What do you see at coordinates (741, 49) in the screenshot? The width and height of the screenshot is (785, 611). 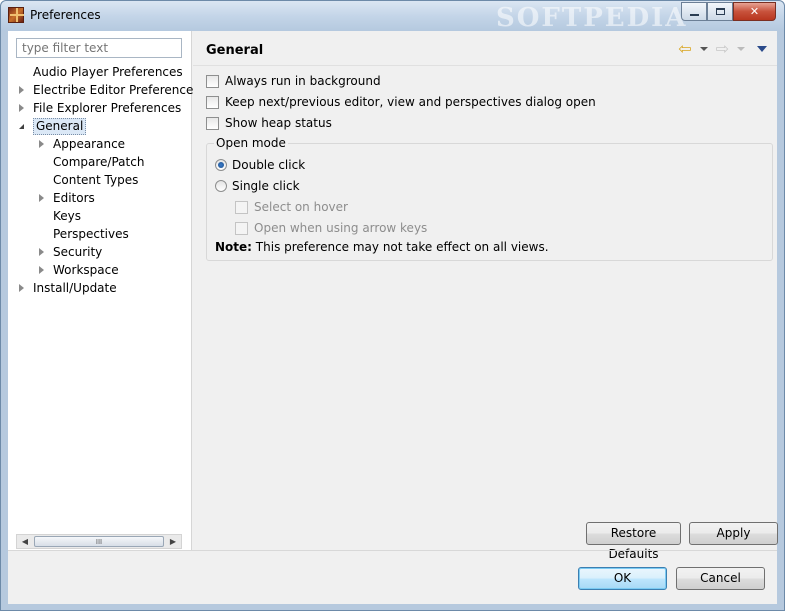 I see `forward-dropdown-icon` at bounding box center [741, 49].